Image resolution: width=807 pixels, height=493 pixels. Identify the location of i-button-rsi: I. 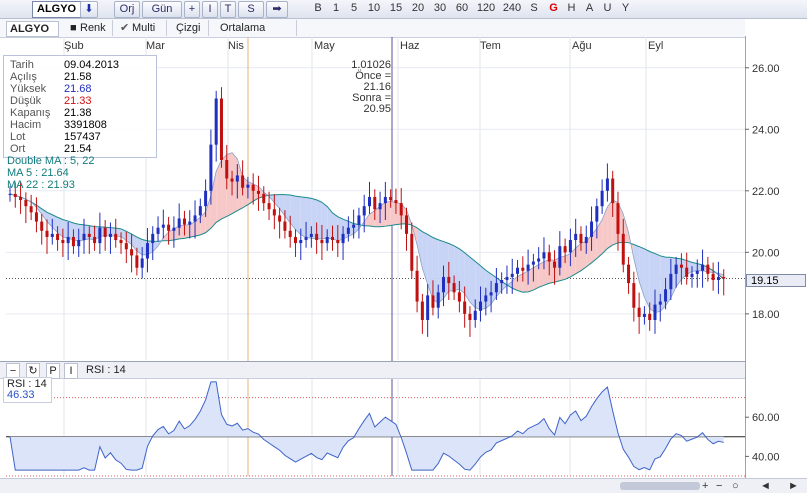
(71, 371).